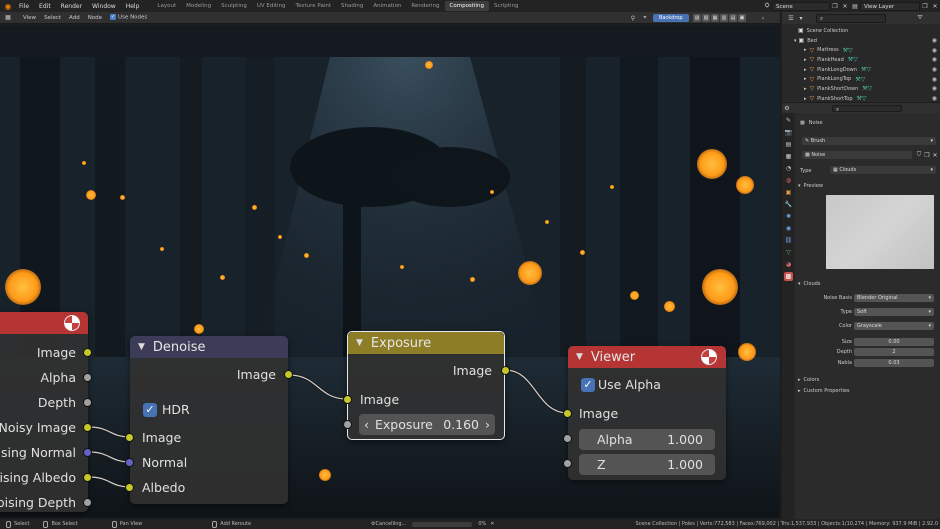 This screenshot has width=940, height=529. What do you see at coordinates (425, 6) in the screenshot?
I see `tab-rendering: Rendering` at bounding box center [425, 6].